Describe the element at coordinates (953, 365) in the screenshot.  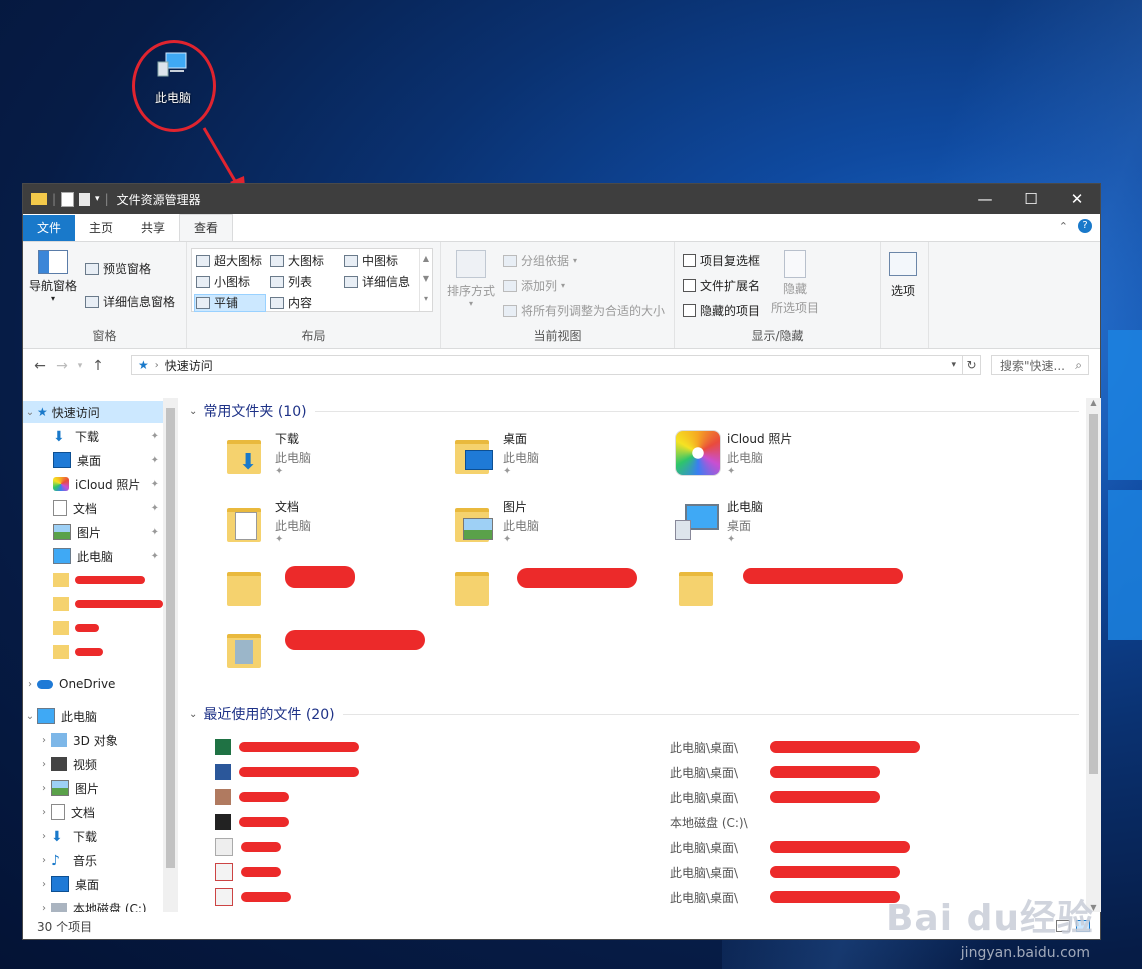
I see `address-dropdown-icon: ▾` at that location.